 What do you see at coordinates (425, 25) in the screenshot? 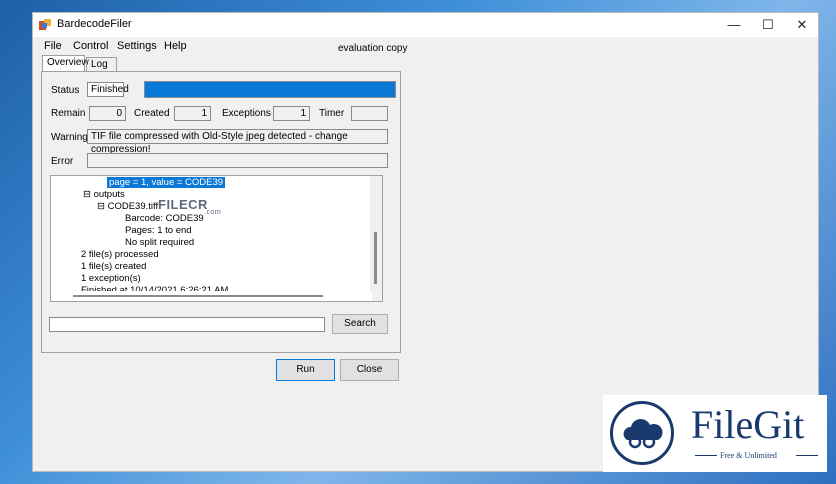
I see `title-bar: BardecodeFiler — ☐ ✕` at bounding box center [425, 25].